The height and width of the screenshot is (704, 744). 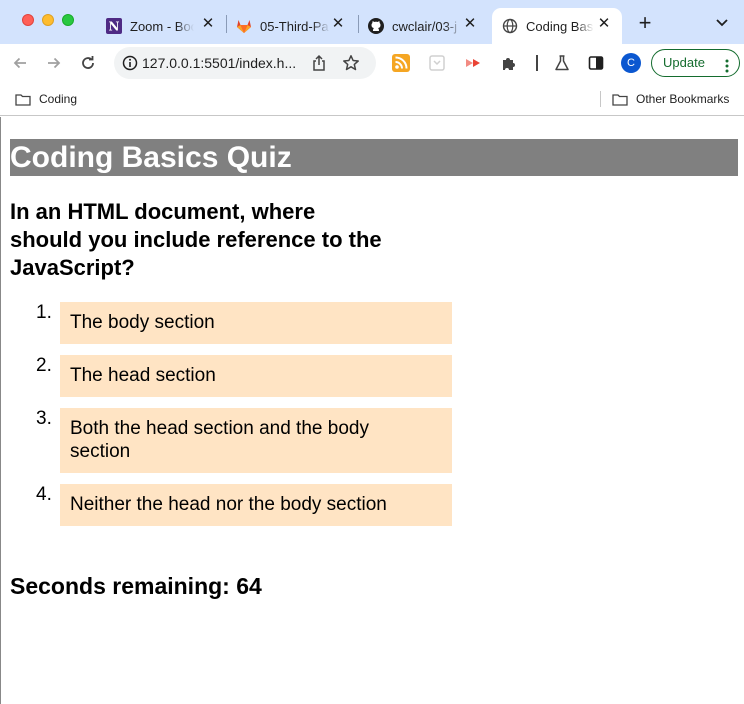 I want to click on other-bookmarks-folder: Other Bookmarks, so click(x=670, y=99).